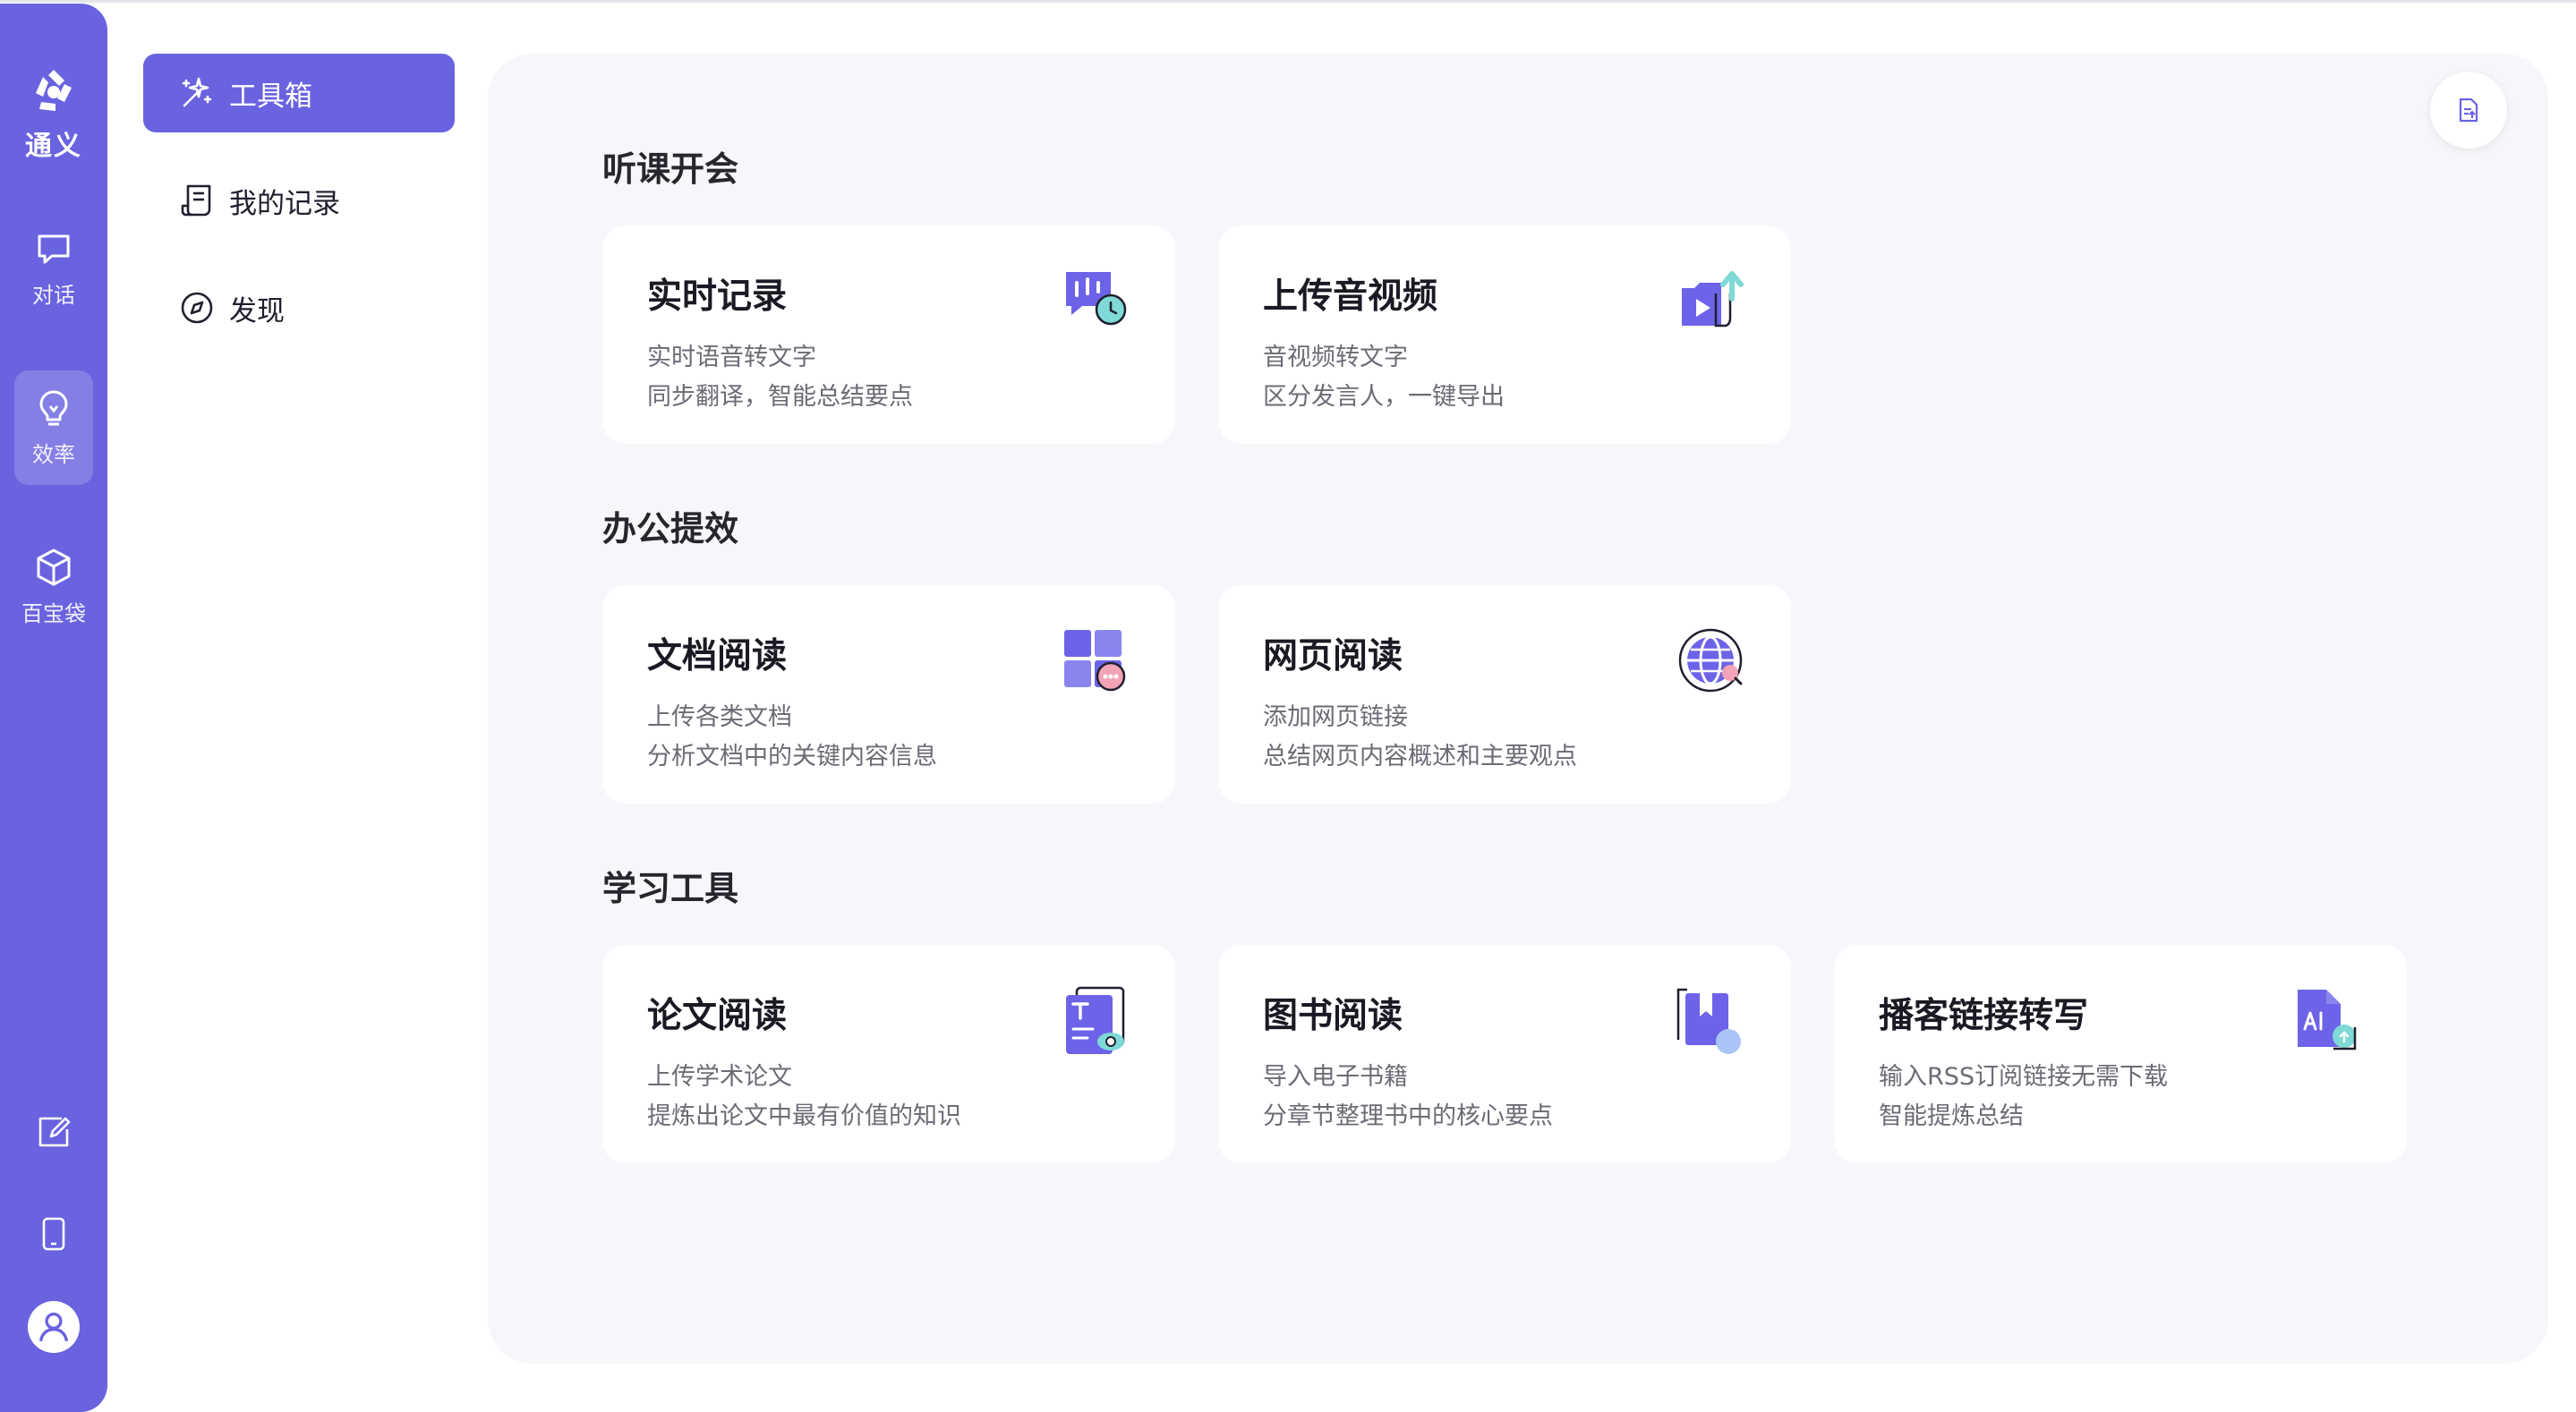 The height and width of the screenshot is (1412, 2576). I want to click on card-desc: 音视频转文字 区分发言人，一键导出, so click(1384, 377).